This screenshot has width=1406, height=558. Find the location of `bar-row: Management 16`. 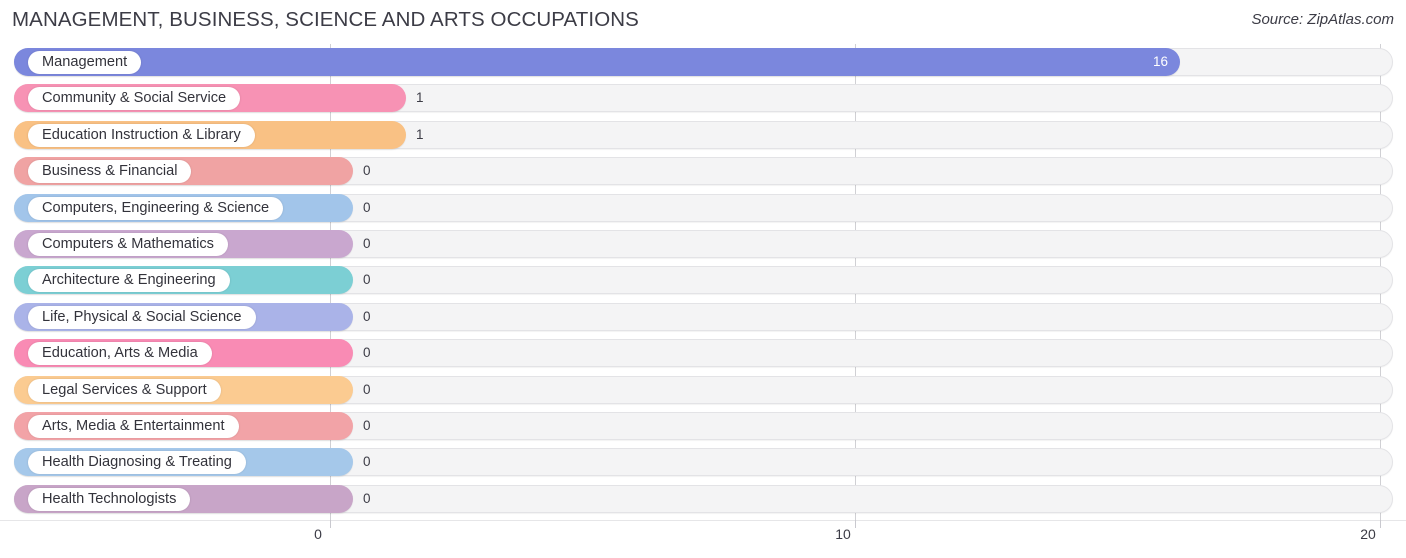

bar-row: Management 16 is located at coordinates (703, 62).